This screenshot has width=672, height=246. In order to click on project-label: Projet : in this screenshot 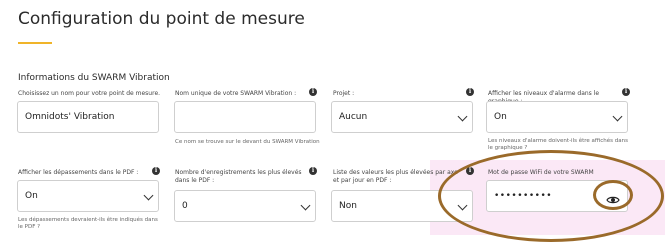, I will do `click(344, 93)`.